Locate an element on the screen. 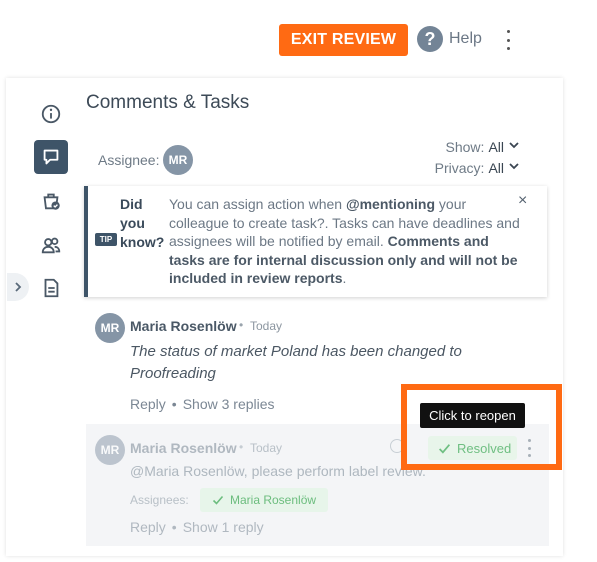  more-options-icon is located at coordinates (508, 40).